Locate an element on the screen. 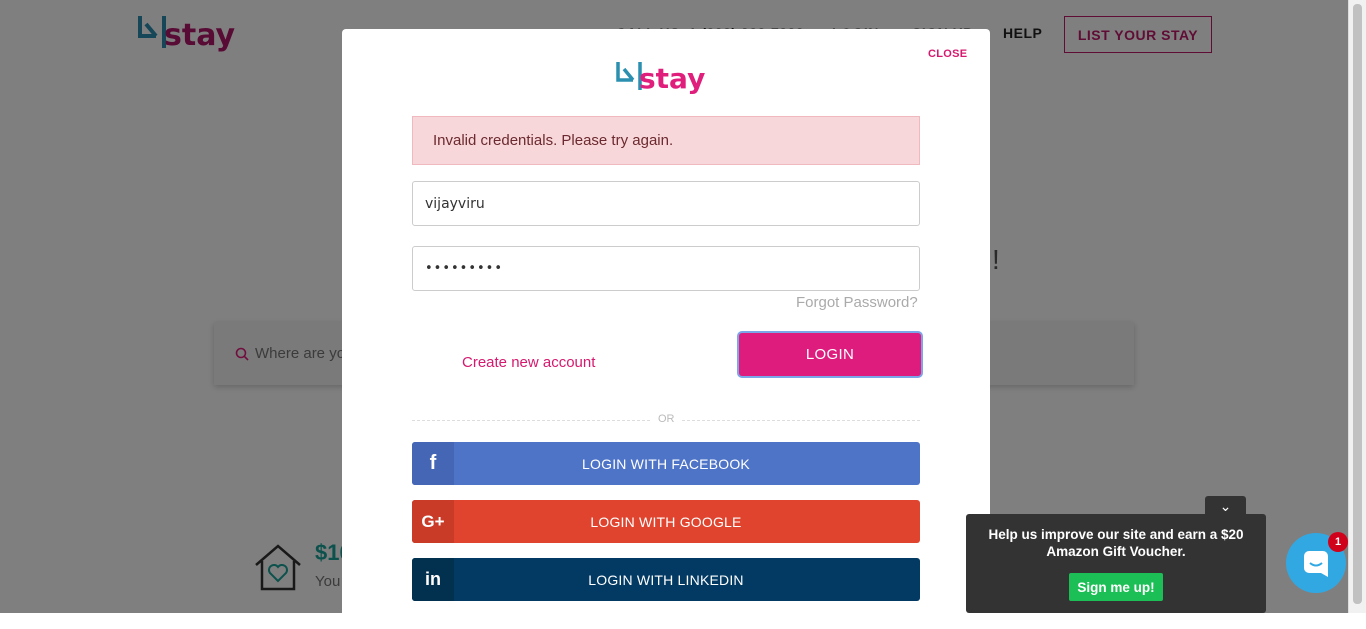 The image size is (1366, 629). create-account-link: Create new account is located at coordinates (528, 362).